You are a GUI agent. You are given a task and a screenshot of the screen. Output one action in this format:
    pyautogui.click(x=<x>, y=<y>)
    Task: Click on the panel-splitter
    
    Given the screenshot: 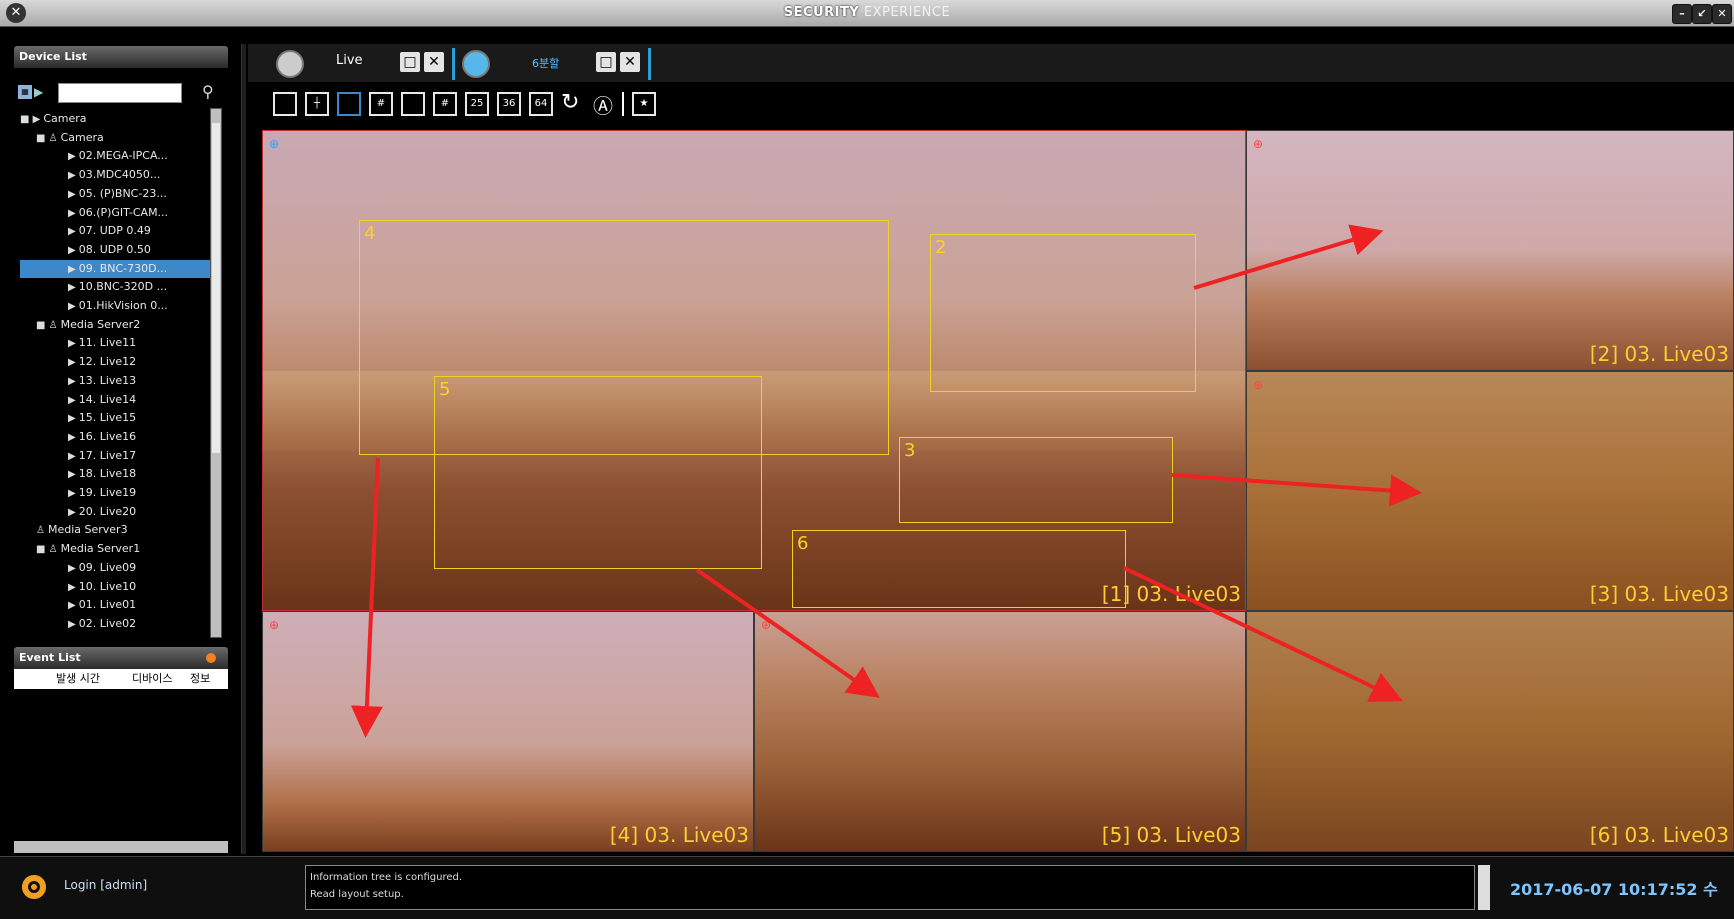 What is the action you would take?
    pyautogui.click(x=243, y=449)
    